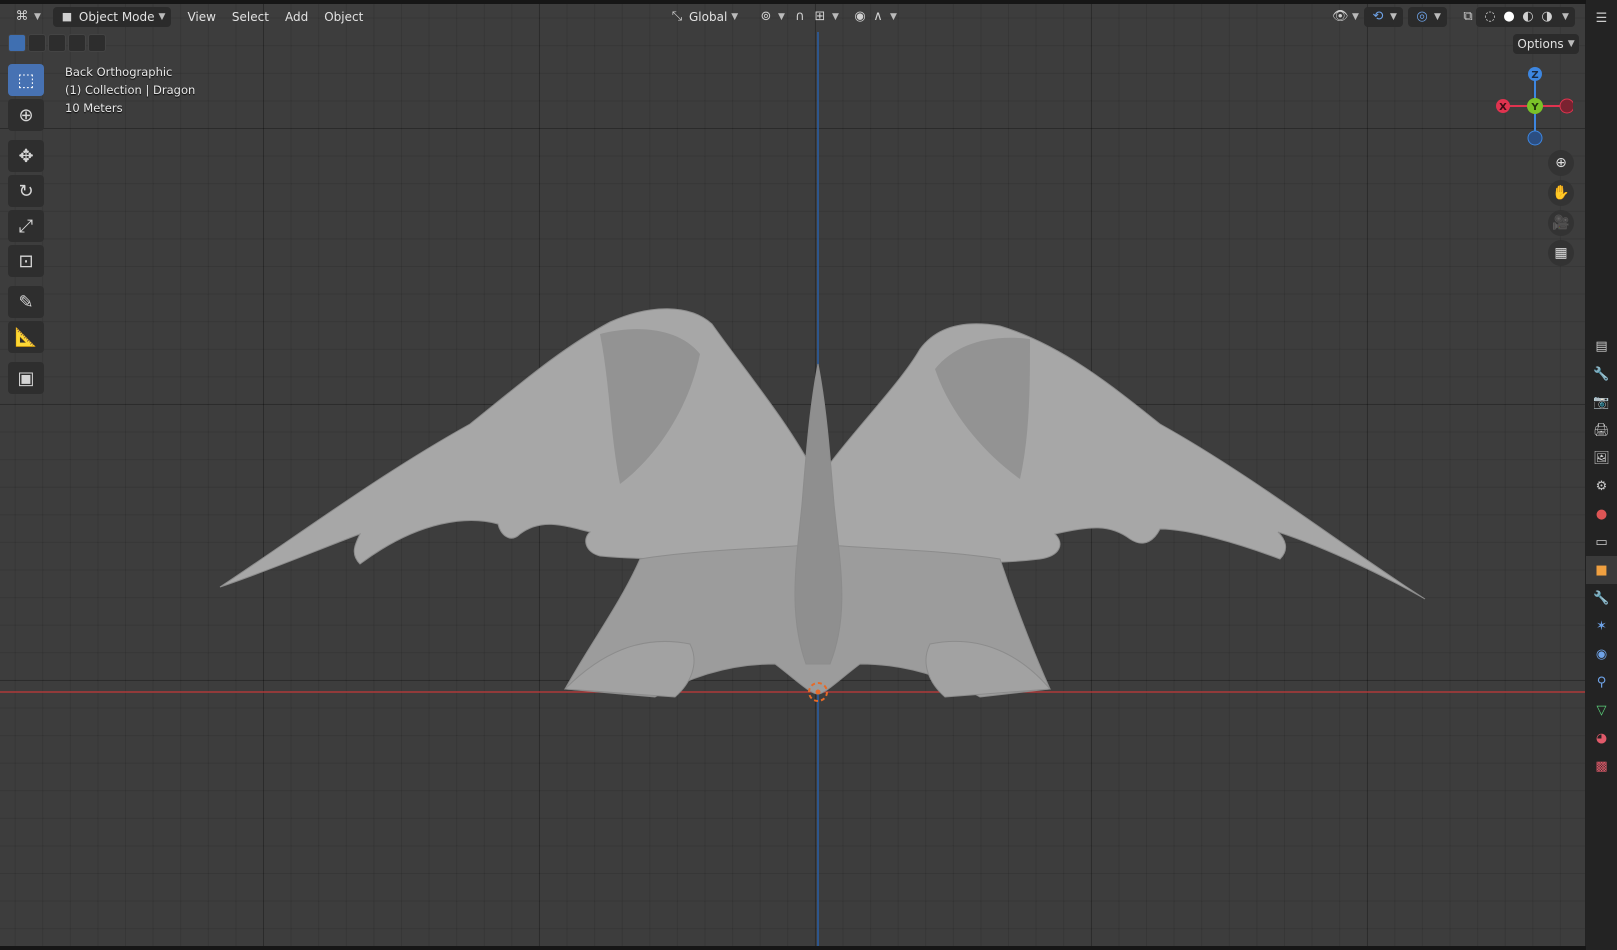  What do you see at coordinates (1601, 430) in the screenshot?
I see `tab-output: 🖨` at bounding box center [1601, 430].